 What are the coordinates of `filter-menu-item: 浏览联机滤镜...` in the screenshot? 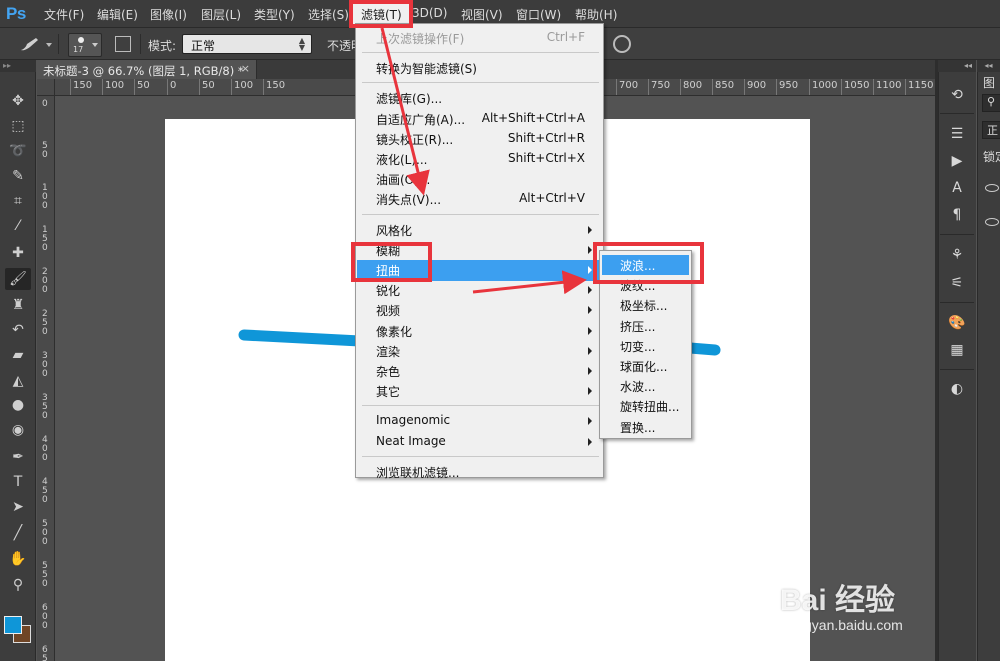 It's located at (488, 473).